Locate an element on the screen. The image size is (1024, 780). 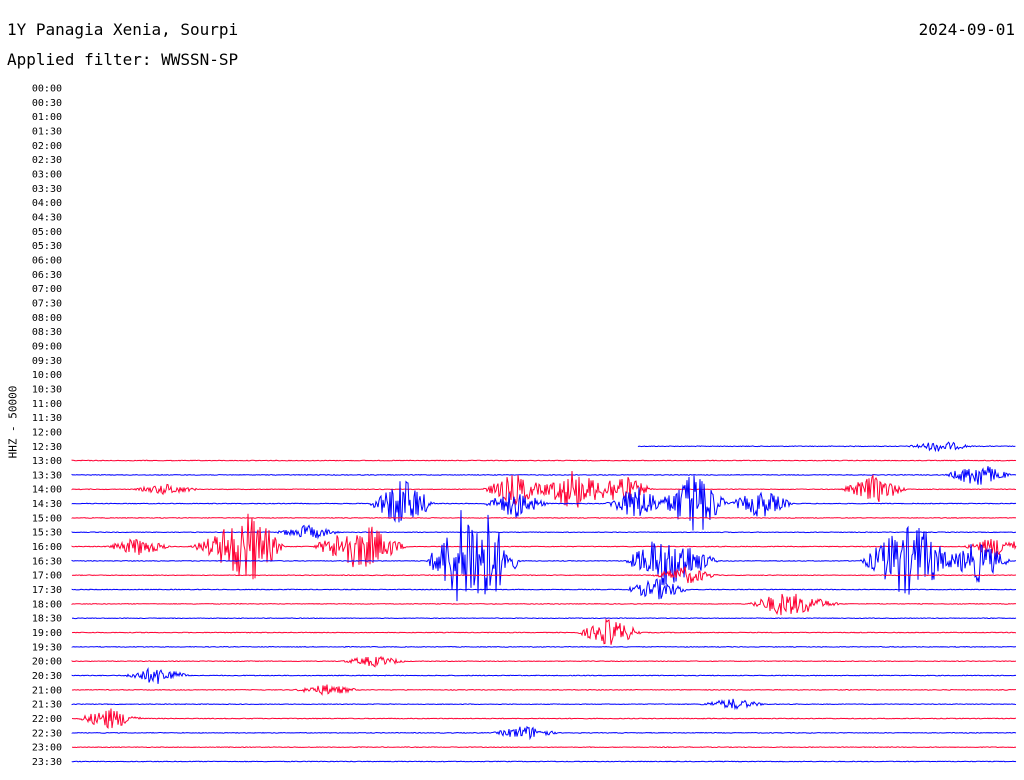
time-label: 13:00 is located at coordinates (47, 461).